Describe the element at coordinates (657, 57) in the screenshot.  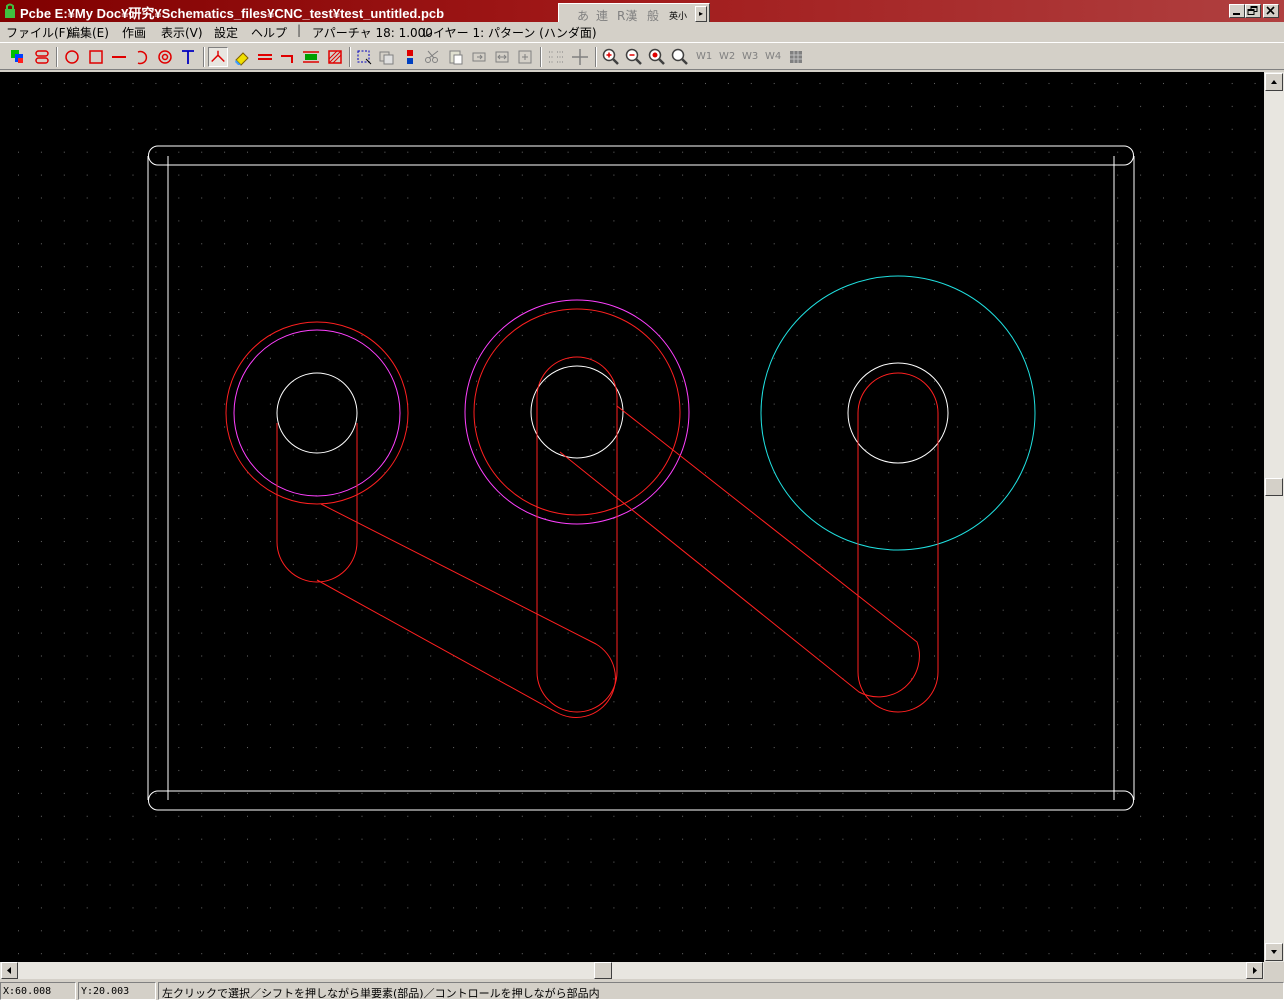
I see `zoom-fit-icon` at that location.